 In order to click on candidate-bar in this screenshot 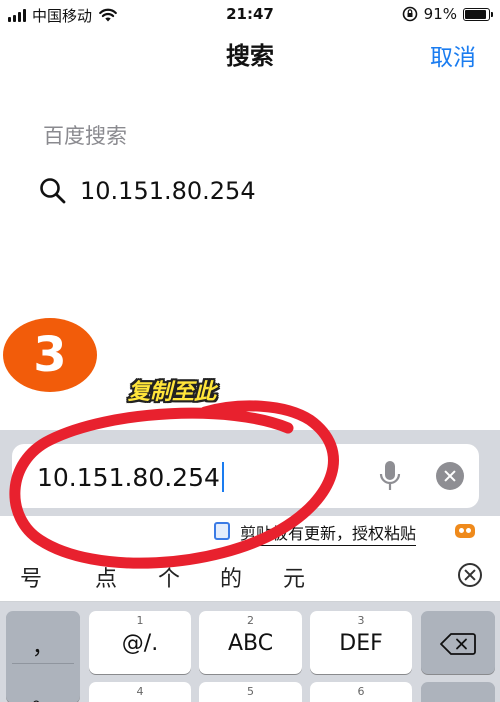, I will do `click(250, 575)`.